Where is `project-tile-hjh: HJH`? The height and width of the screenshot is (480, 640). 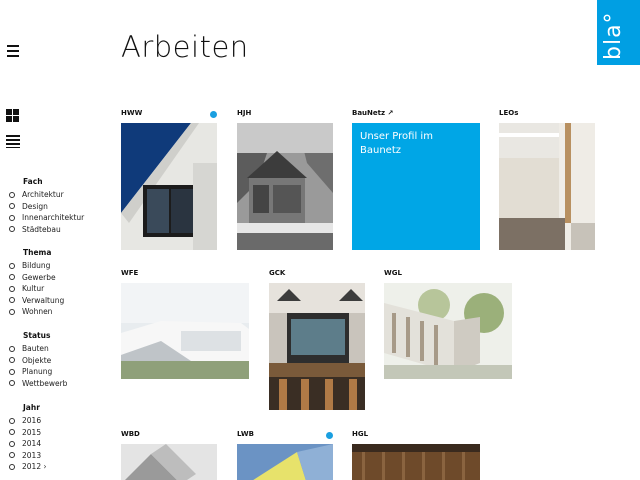 project-tile-hjh: HJH is located at coordinates (285, 179).